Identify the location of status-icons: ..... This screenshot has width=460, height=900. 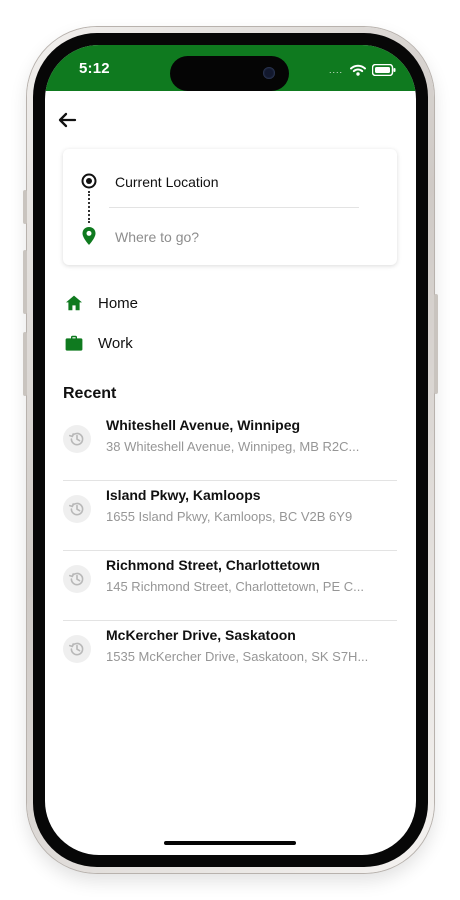
(362, 70).